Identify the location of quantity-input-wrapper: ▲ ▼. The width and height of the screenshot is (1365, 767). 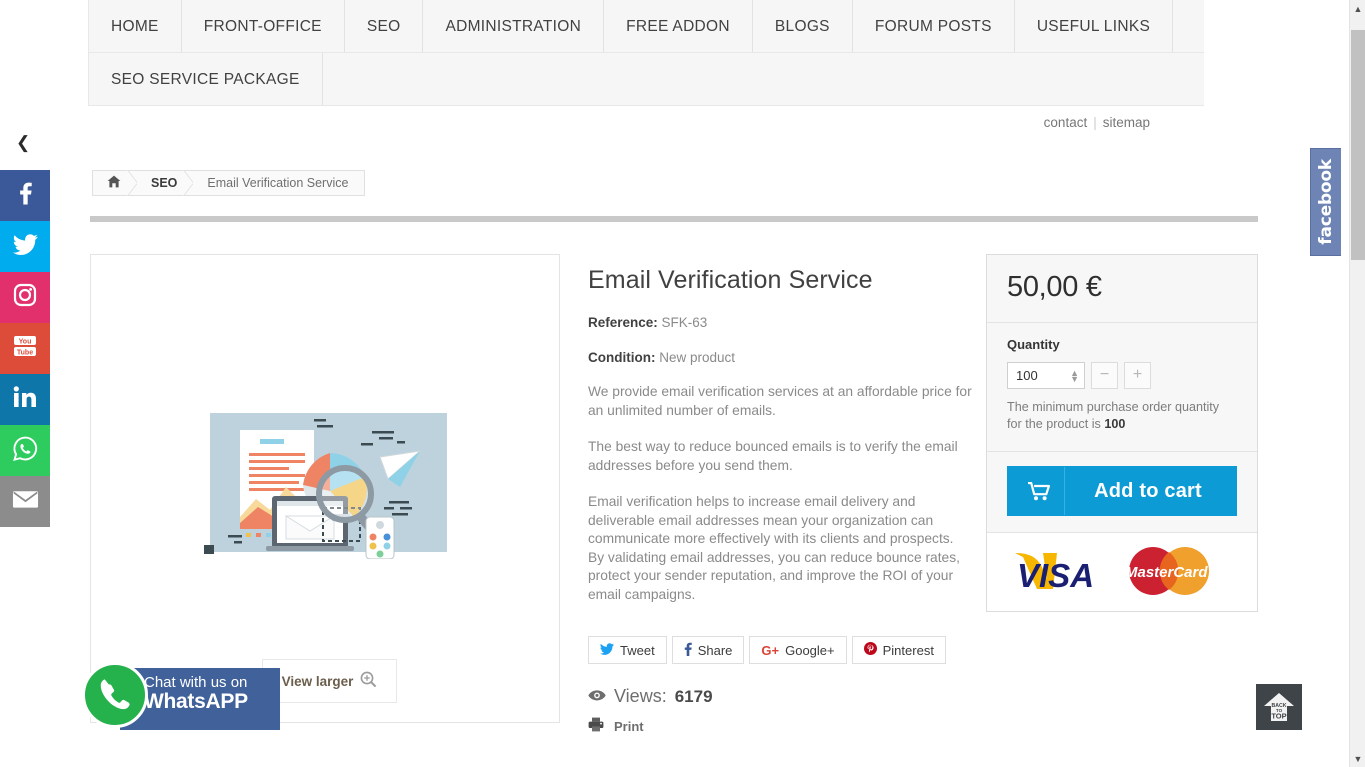
(1046, 375).